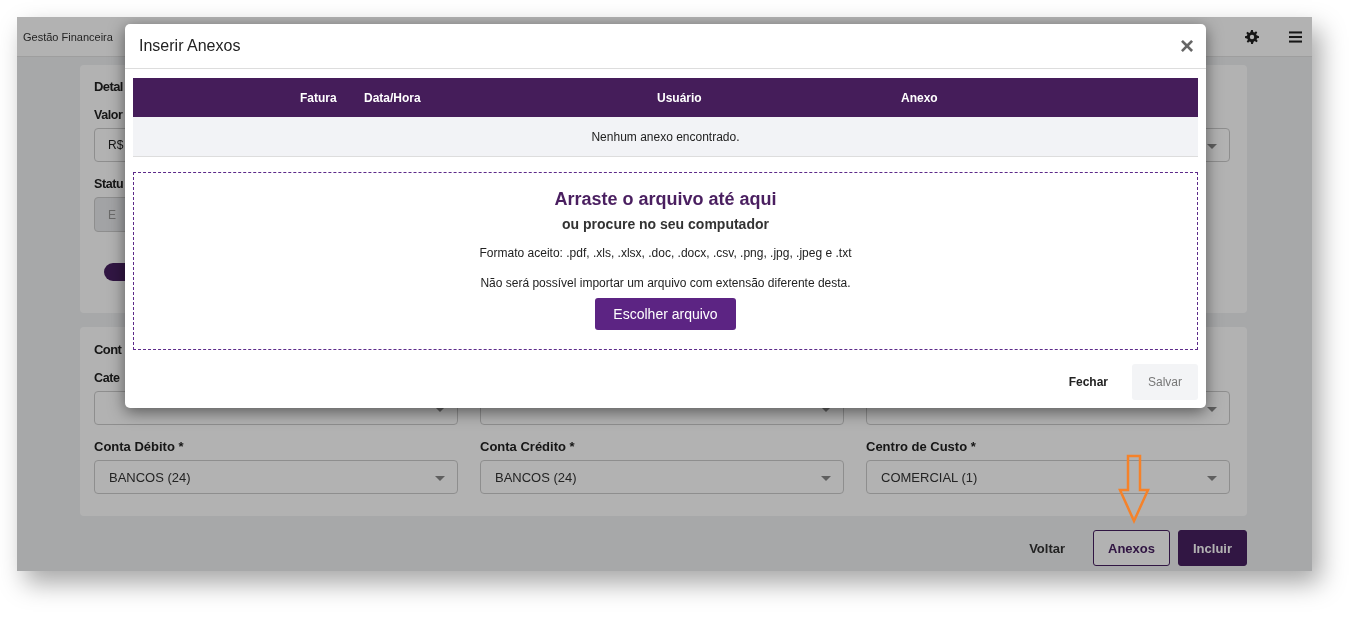 Image resolution: width=1360 pixels, height=619 pixels. I want to click on dialog-button: Fechar, so click(1088, 382).